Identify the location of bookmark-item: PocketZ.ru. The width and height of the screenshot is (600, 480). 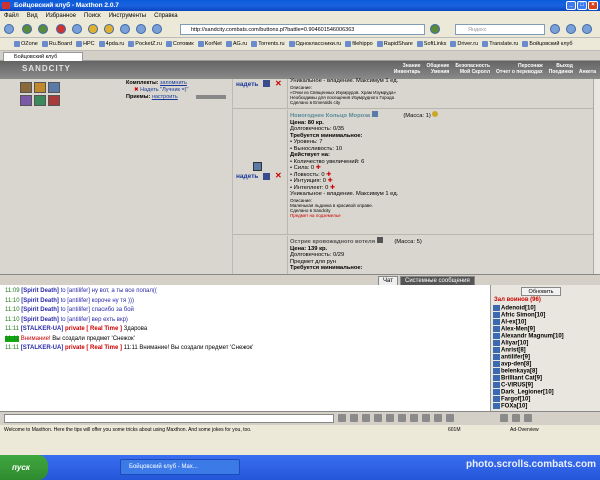
(145, 44).